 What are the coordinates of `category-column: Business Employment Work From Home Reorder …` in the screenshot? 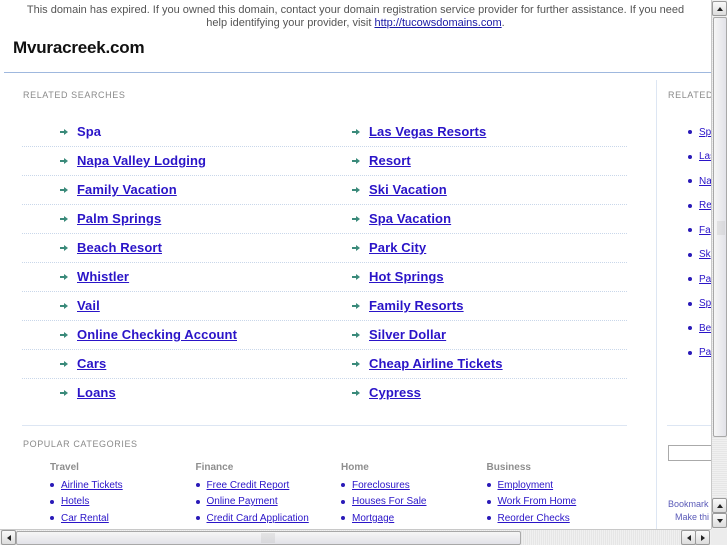 It's located at (556, 494).